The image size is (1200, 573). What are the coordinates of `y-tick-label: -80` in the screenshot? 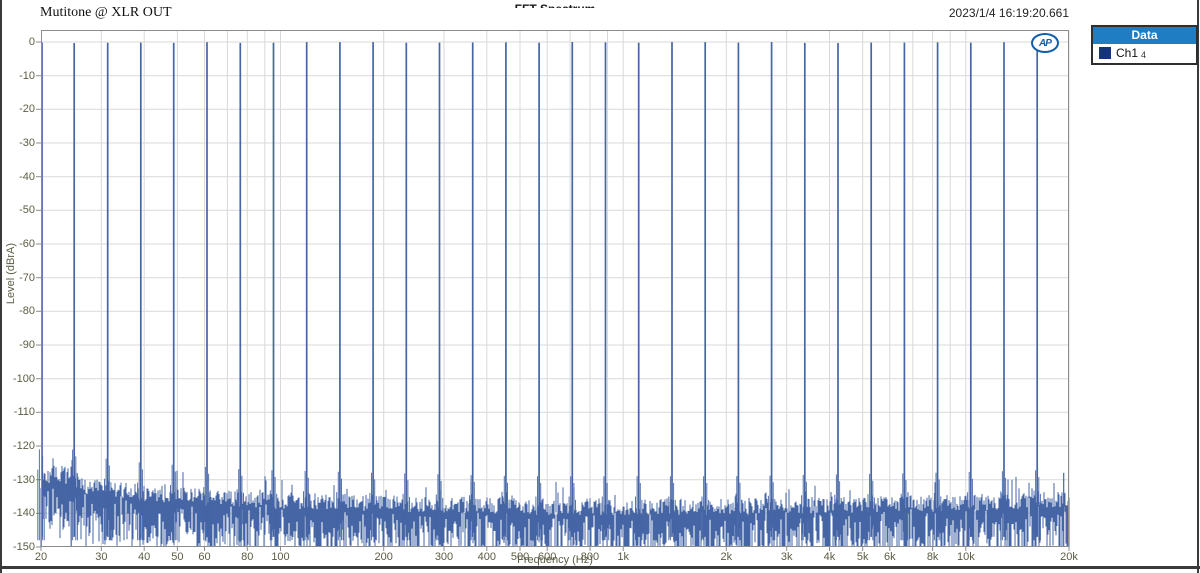 It's located at (27, 311).